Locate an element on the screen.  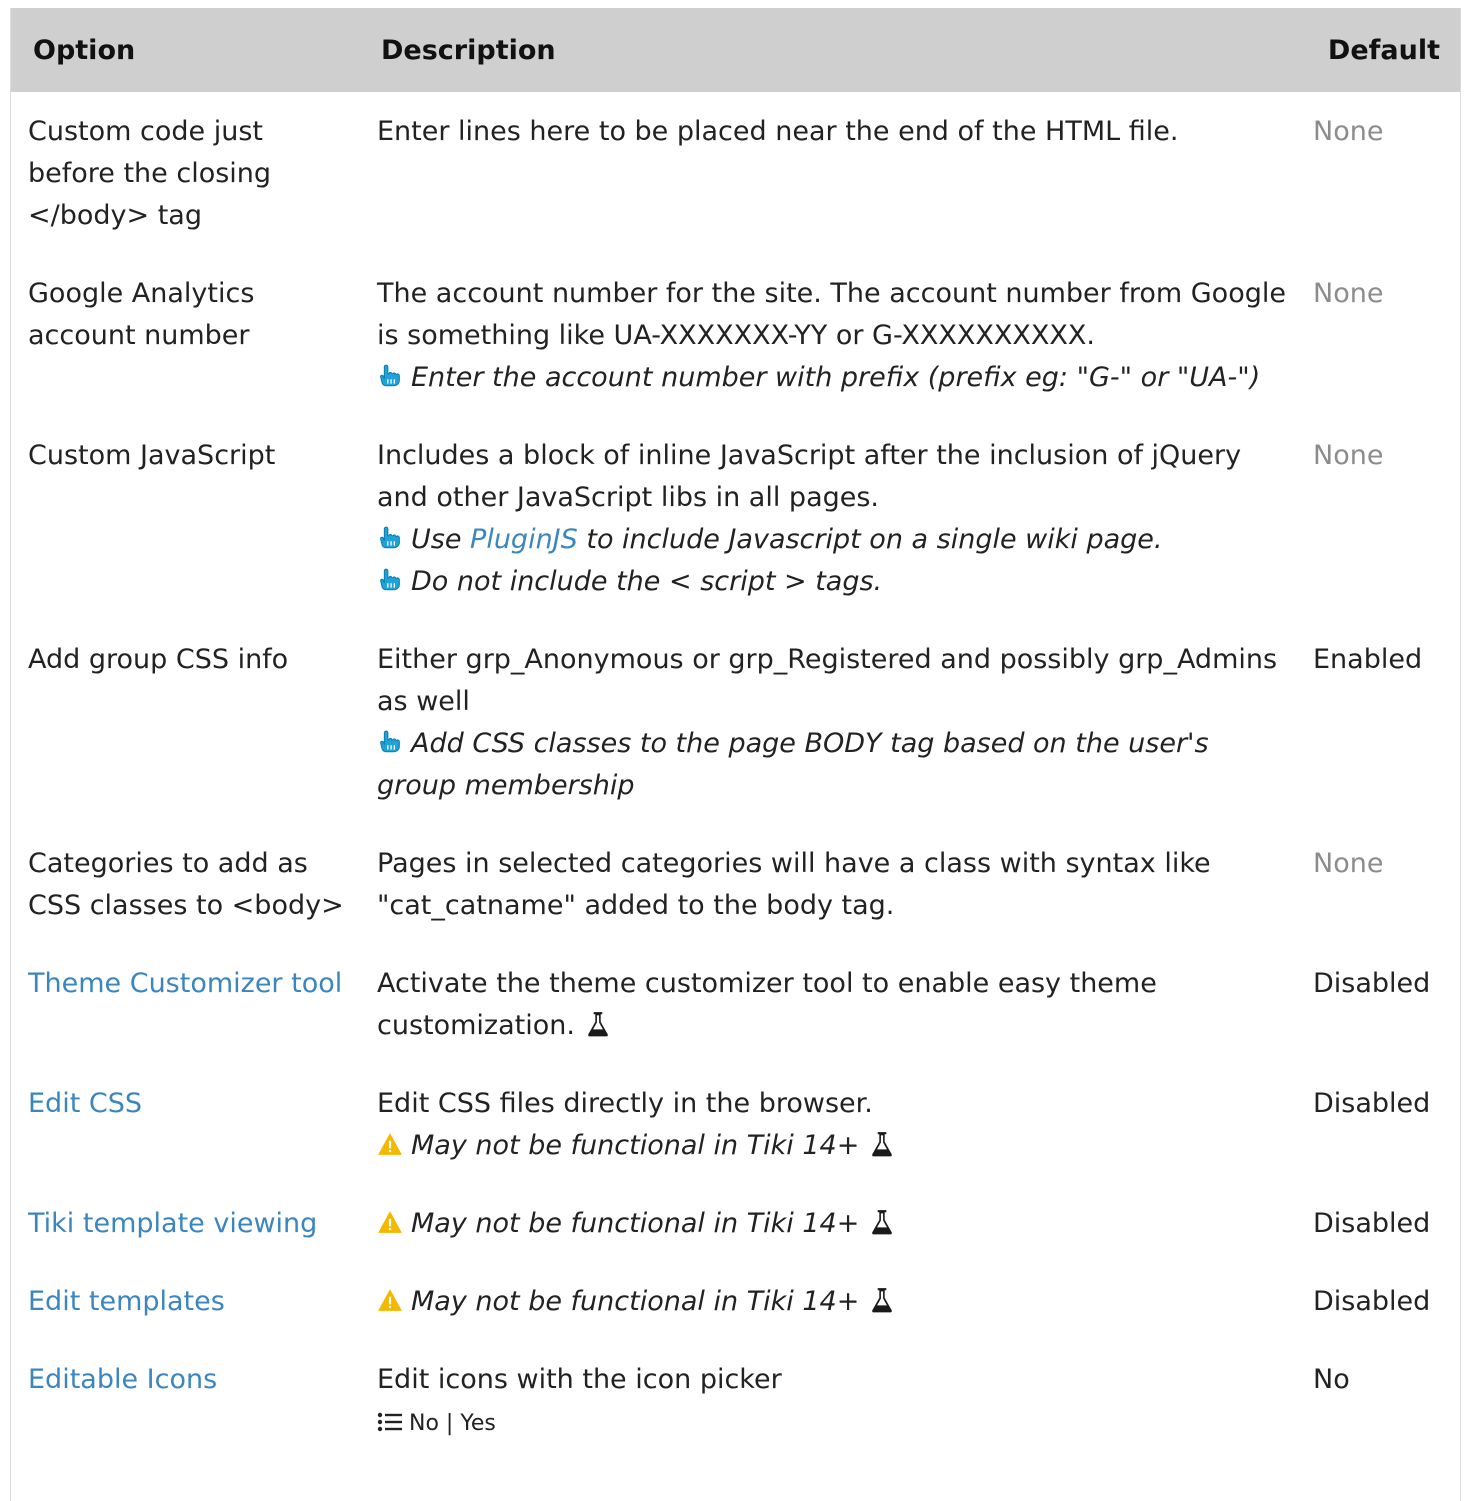
column-header-default: Default is located at coordinates (1378, 50).